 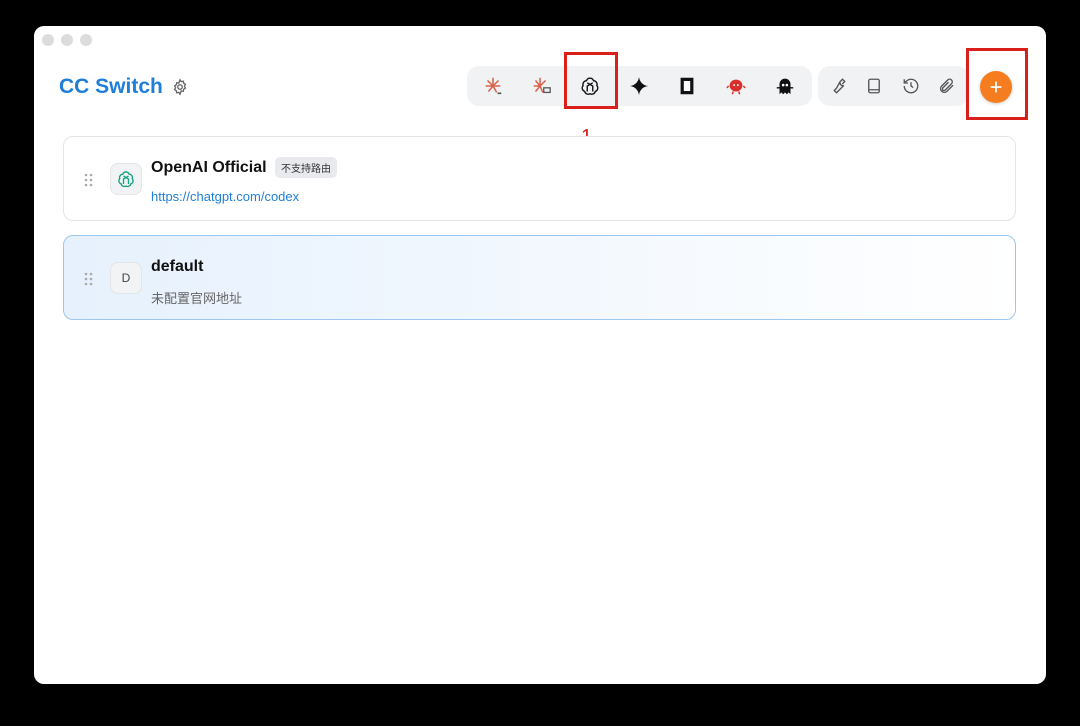 I want to click on app-switcher, so click(x=639, y=86).